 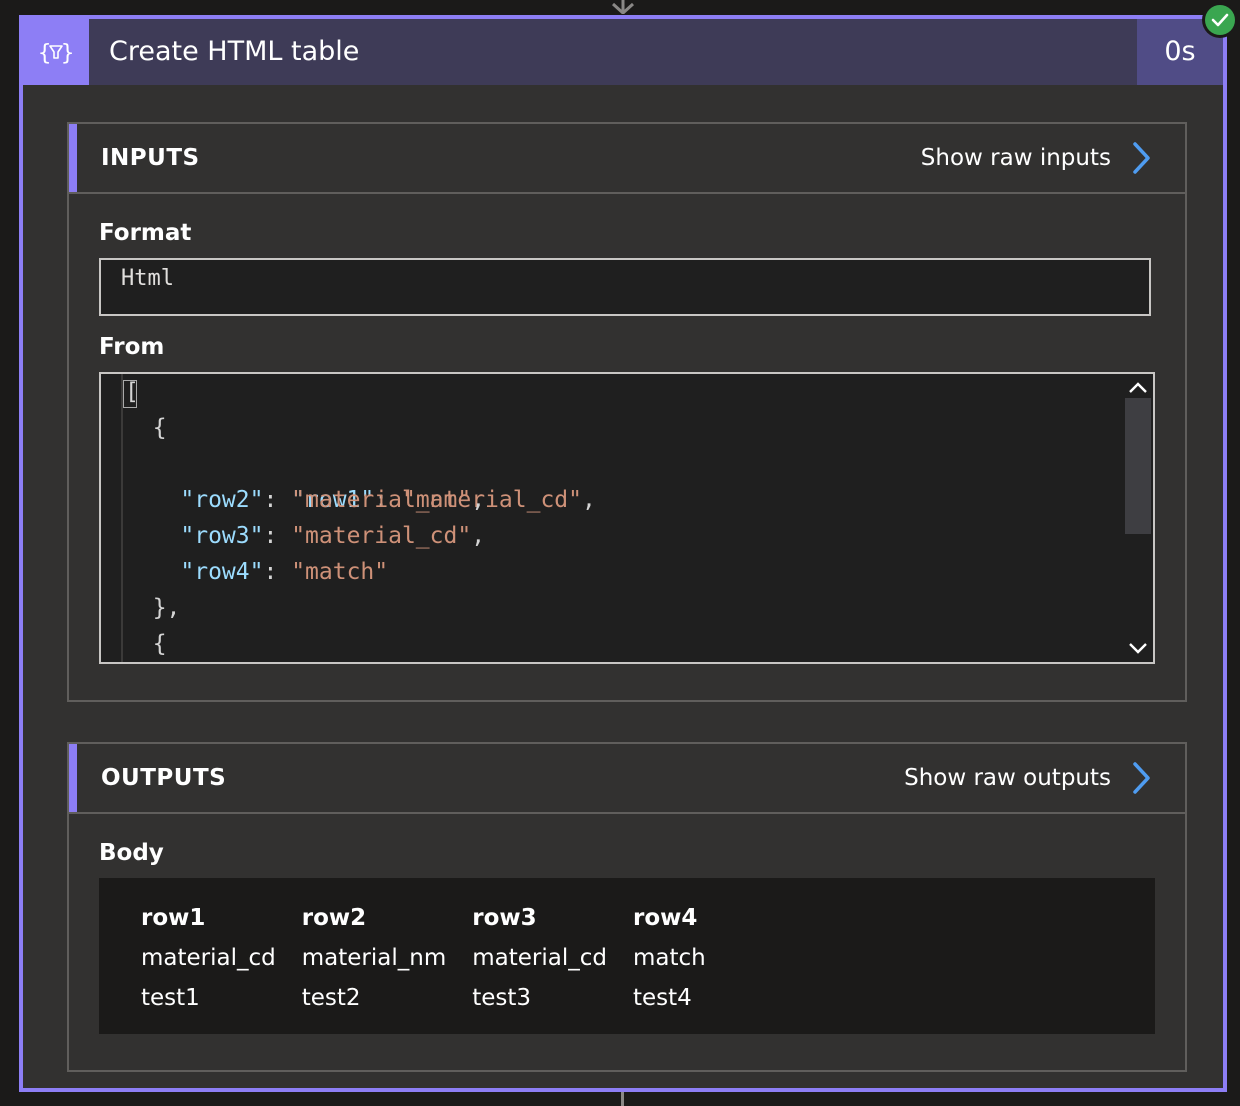 I want to click on status-badge, so click(x=1220, y=20).